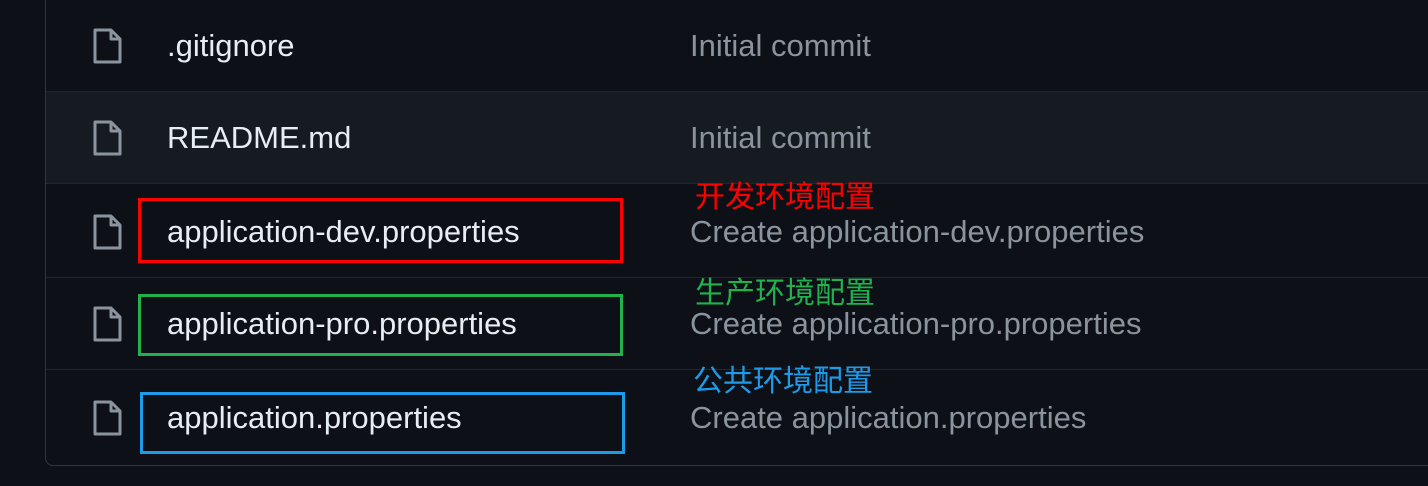 The width and height of the screenshot is (1428, 486). What do you see at coordinates (380, 325) in the screenshot?
I see `pro-highlight-box` at bounding box center [380, 325].